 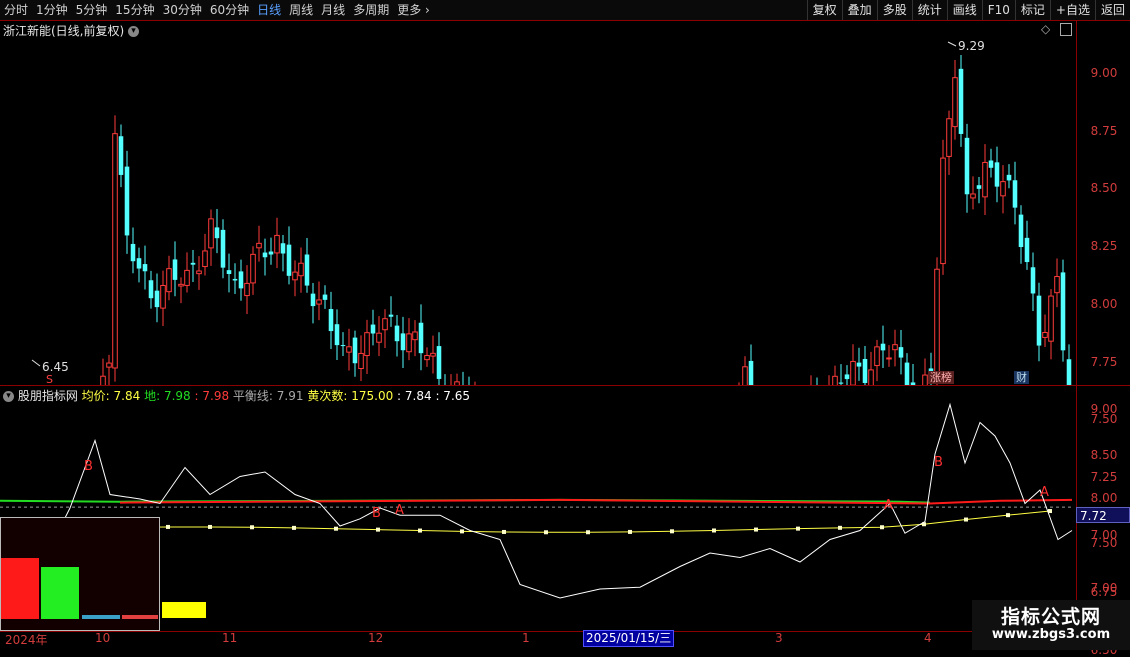 I want to click on price-tick-label: 8.75, so click(x=1104, y=130).